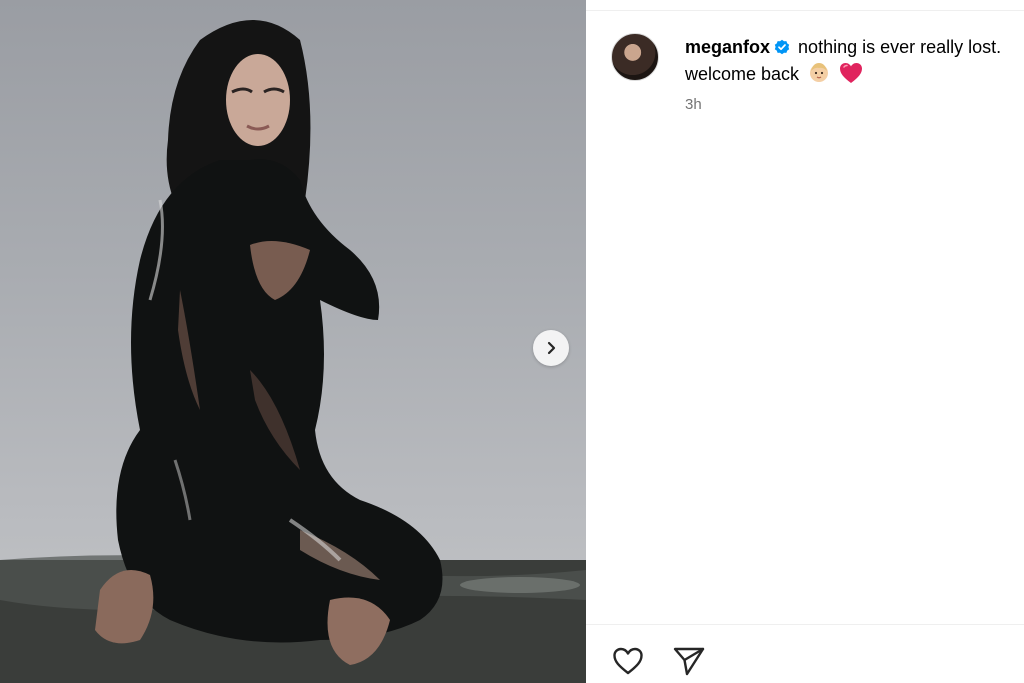 This screenshot has width=1024, height=683. I want to click on chevron-right-icon, so click(551, 348).